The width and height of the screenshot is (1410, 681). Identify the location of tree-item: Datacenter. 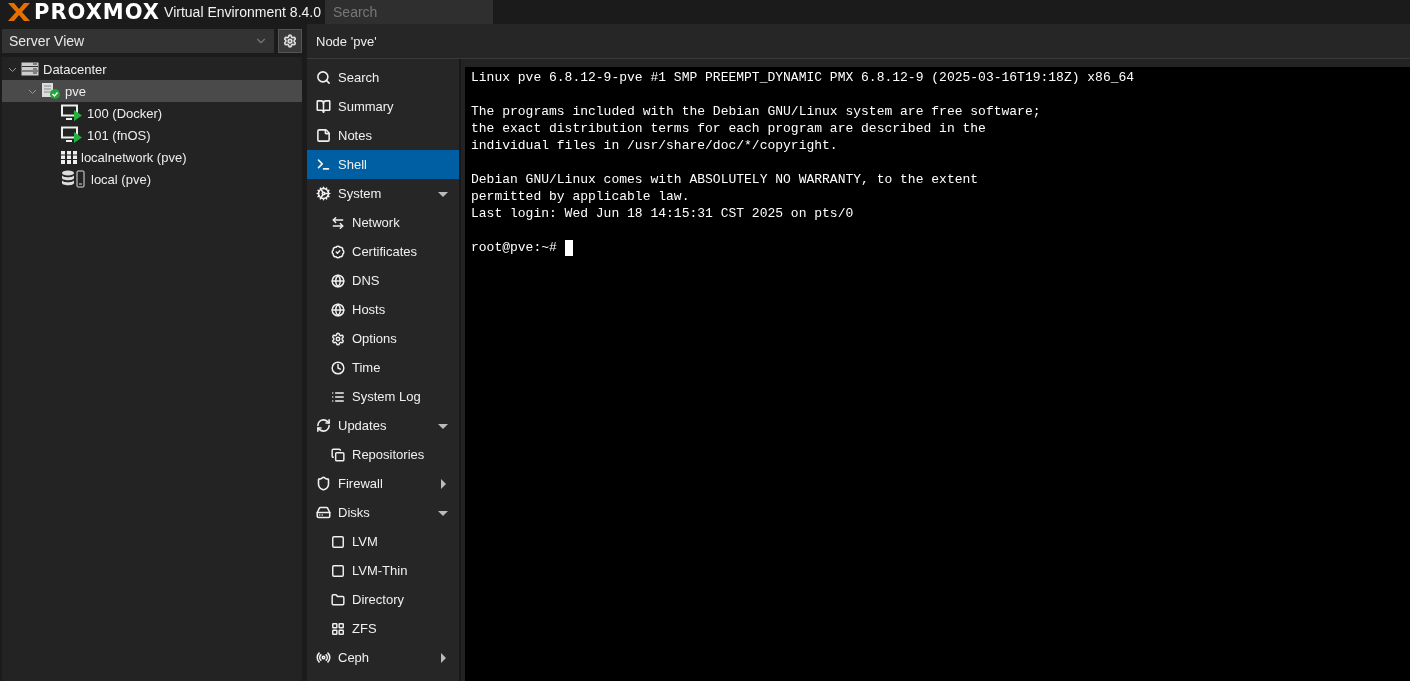
(152, 69).